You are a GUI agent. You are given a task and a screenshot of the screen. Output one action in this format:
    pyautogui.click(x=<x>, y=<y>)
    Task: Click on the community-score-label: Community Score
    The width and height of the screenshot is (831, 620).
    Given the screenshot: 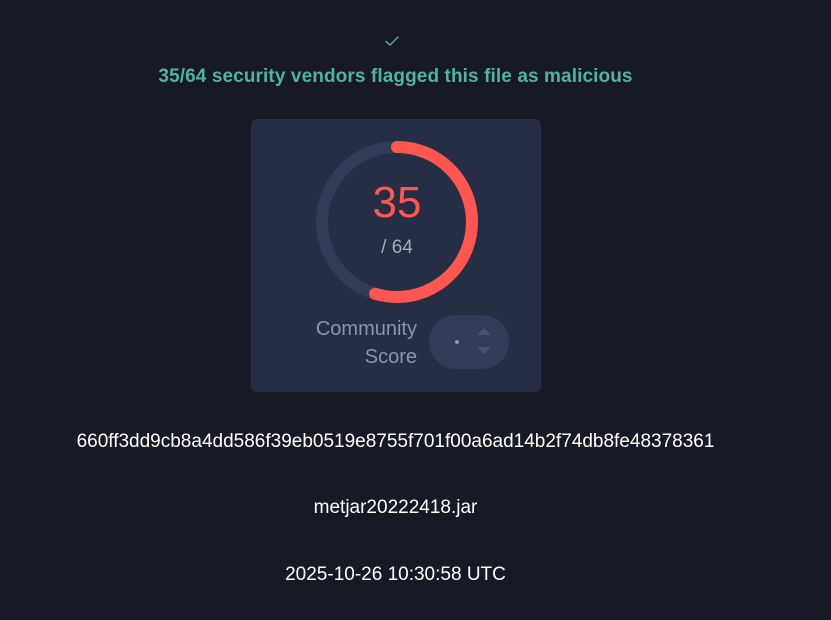 What is the action you would take?
    pyautogui.click(x=366, y=343)
    